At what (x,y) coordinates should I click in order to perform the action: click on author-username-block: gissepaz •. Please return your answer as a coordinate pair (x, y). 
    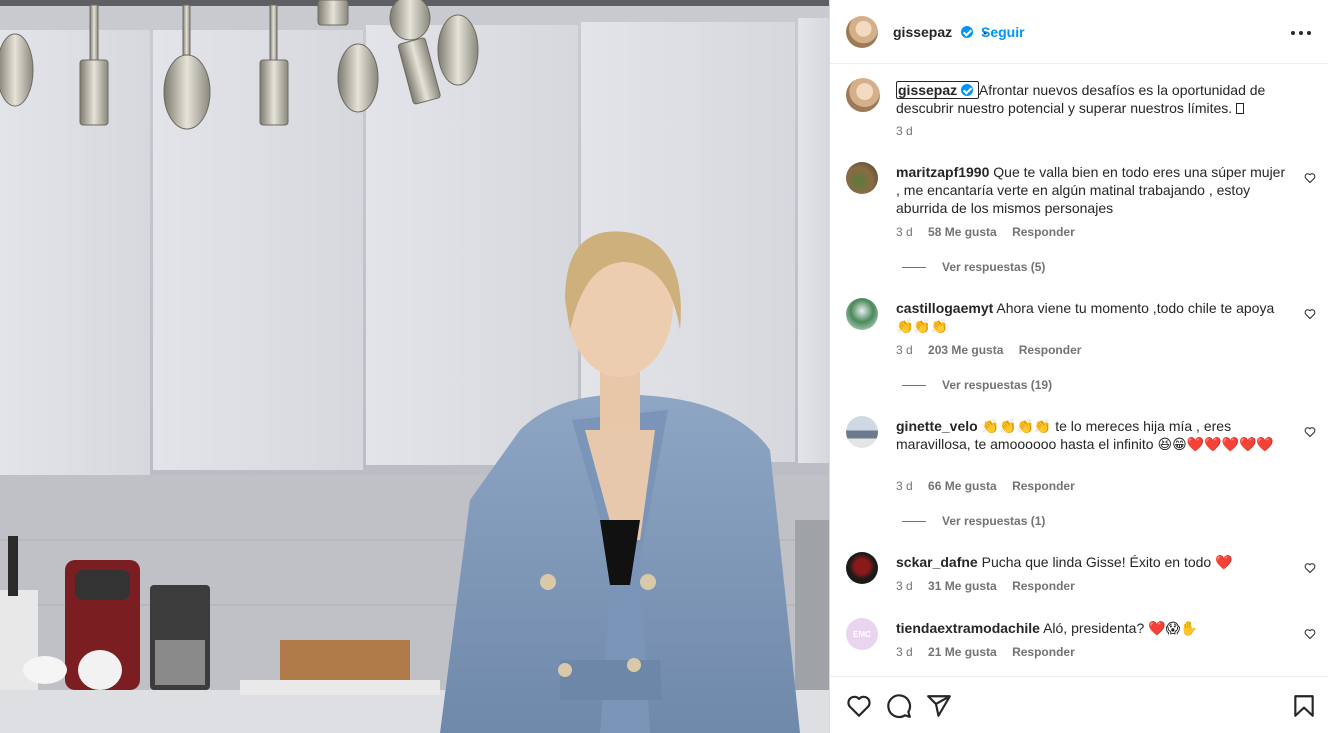
    Looking at the image, I should click on (940, 33).